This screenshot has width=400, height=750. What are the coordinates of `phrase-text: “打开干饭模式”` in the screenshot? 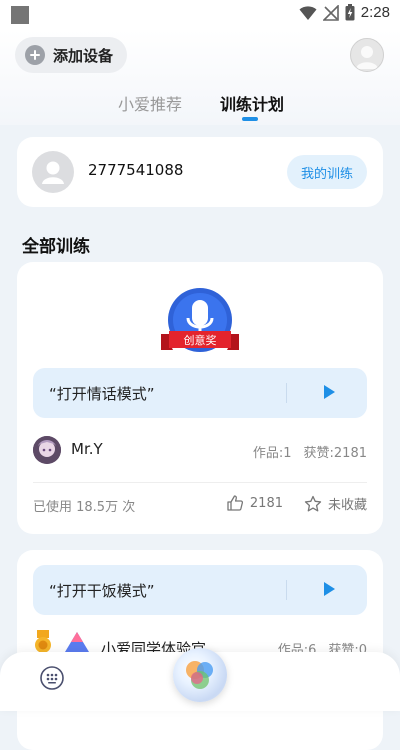 It's located at (102, 591).